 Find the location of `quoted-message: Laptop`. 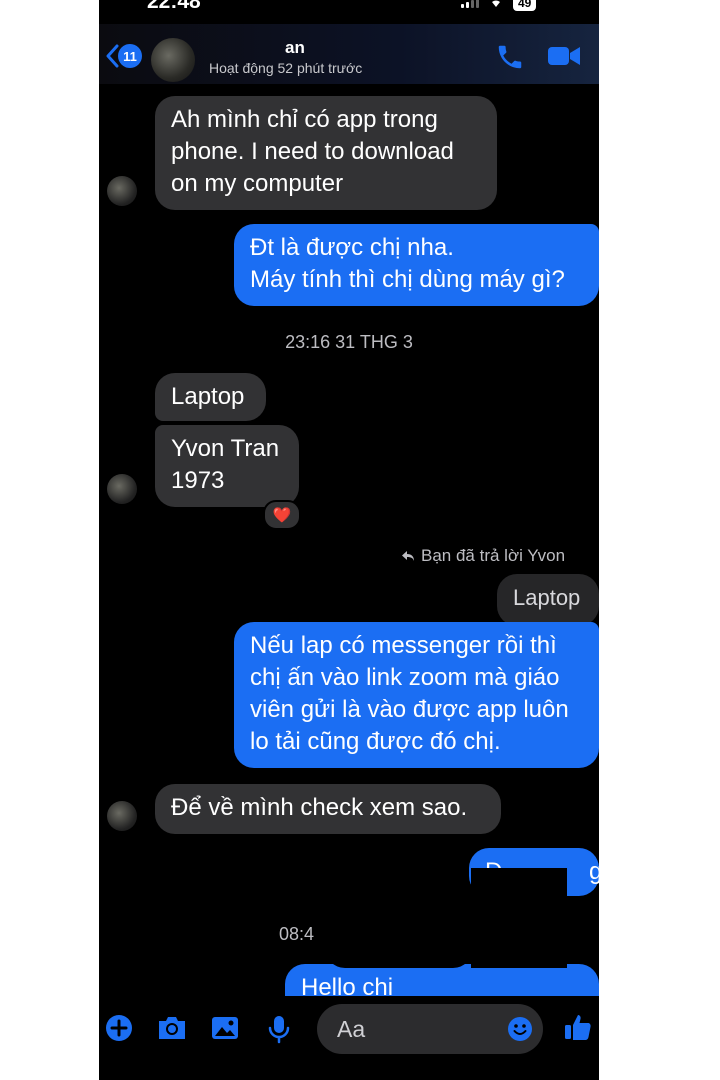

quoted-message: Laptop is located at coordinates (548, 600).